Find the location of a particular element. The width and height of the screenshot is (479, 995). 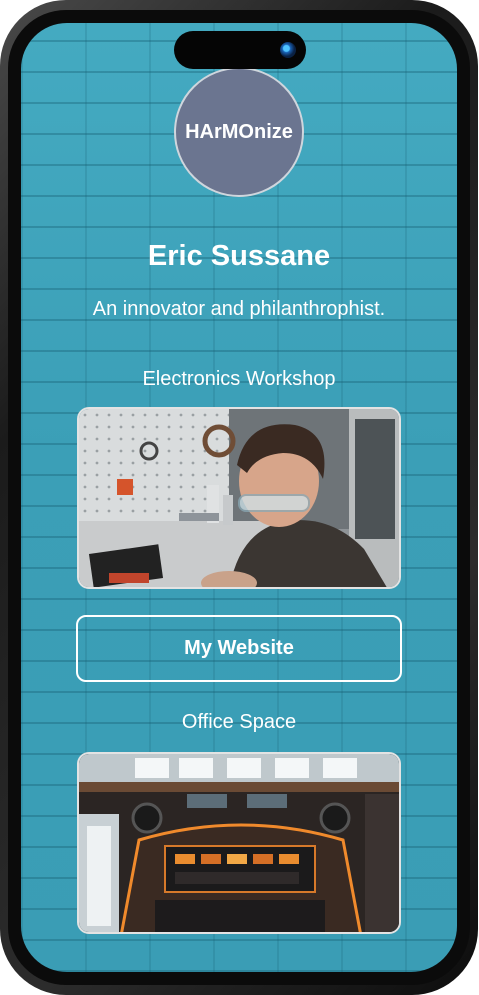

avatar-text: HArMOnize is located at coordinates (239, 131).